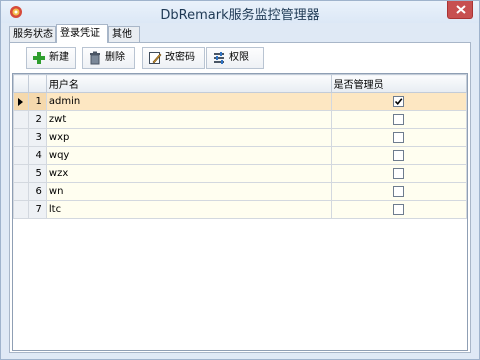 The height and width of the screenshot is (360, 480). I want to click on username-cell: wzx, so click(188, 173).